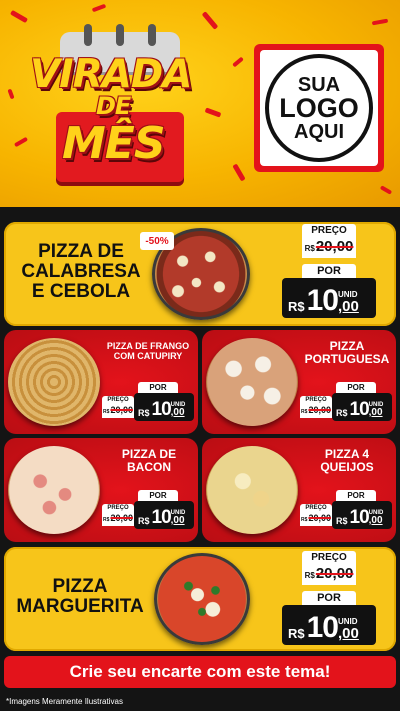  Describe the element at coordinates (347, 467) in the screenshot. I see `product-name-line: QUEIJOS` at that location.